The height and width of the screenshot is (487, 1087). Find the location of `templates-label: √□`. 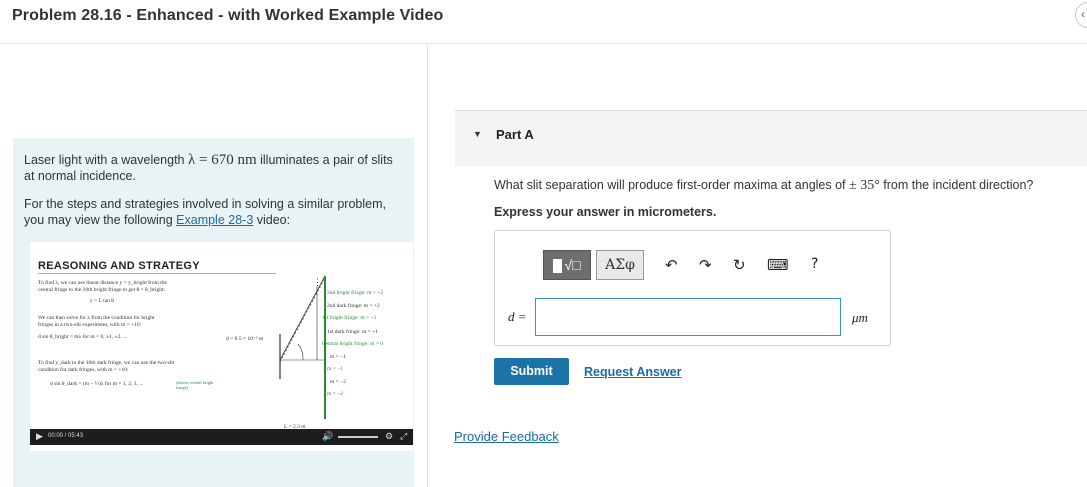

templates-label: √□ is located at coordinates (572, 265).